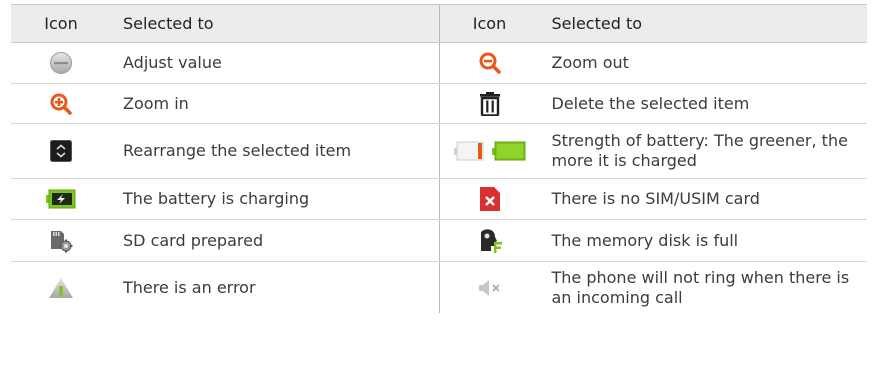 Image resolution: width=877 pixels, height=366 pixels. I want to click on row-description: Rearrange the selected item, so click(237, 150).